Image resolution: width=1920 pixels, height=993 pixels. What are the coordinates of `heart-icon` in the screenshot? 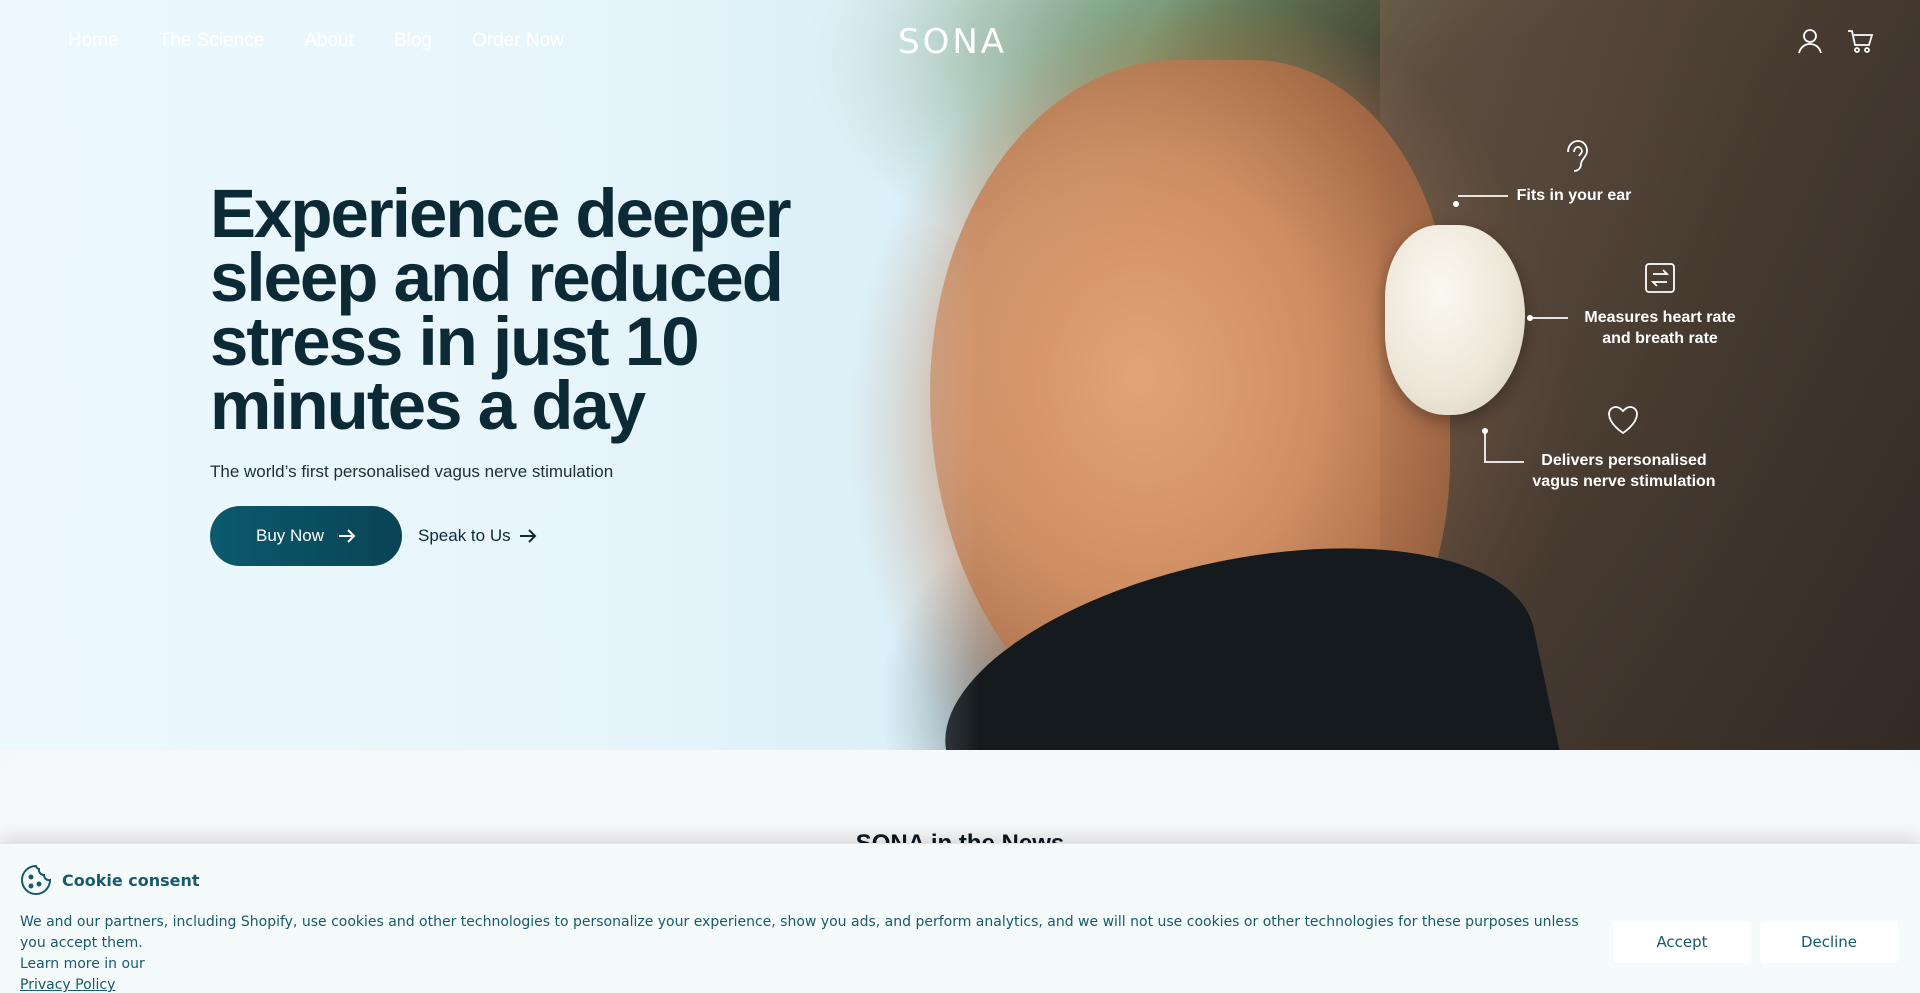 It's located at (1623, 422).